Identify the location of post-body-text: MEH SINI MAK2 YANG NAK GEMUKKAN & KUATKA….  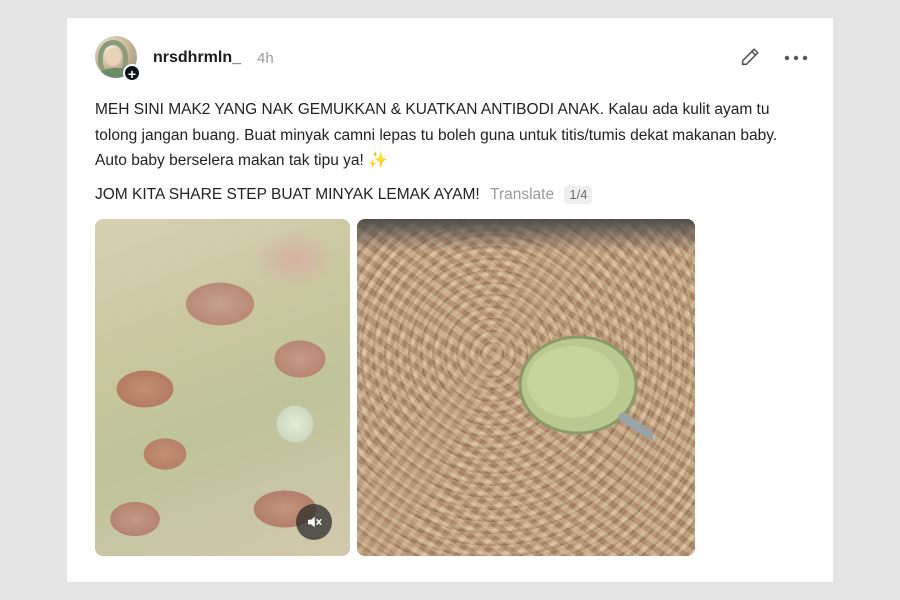
(436, 135).